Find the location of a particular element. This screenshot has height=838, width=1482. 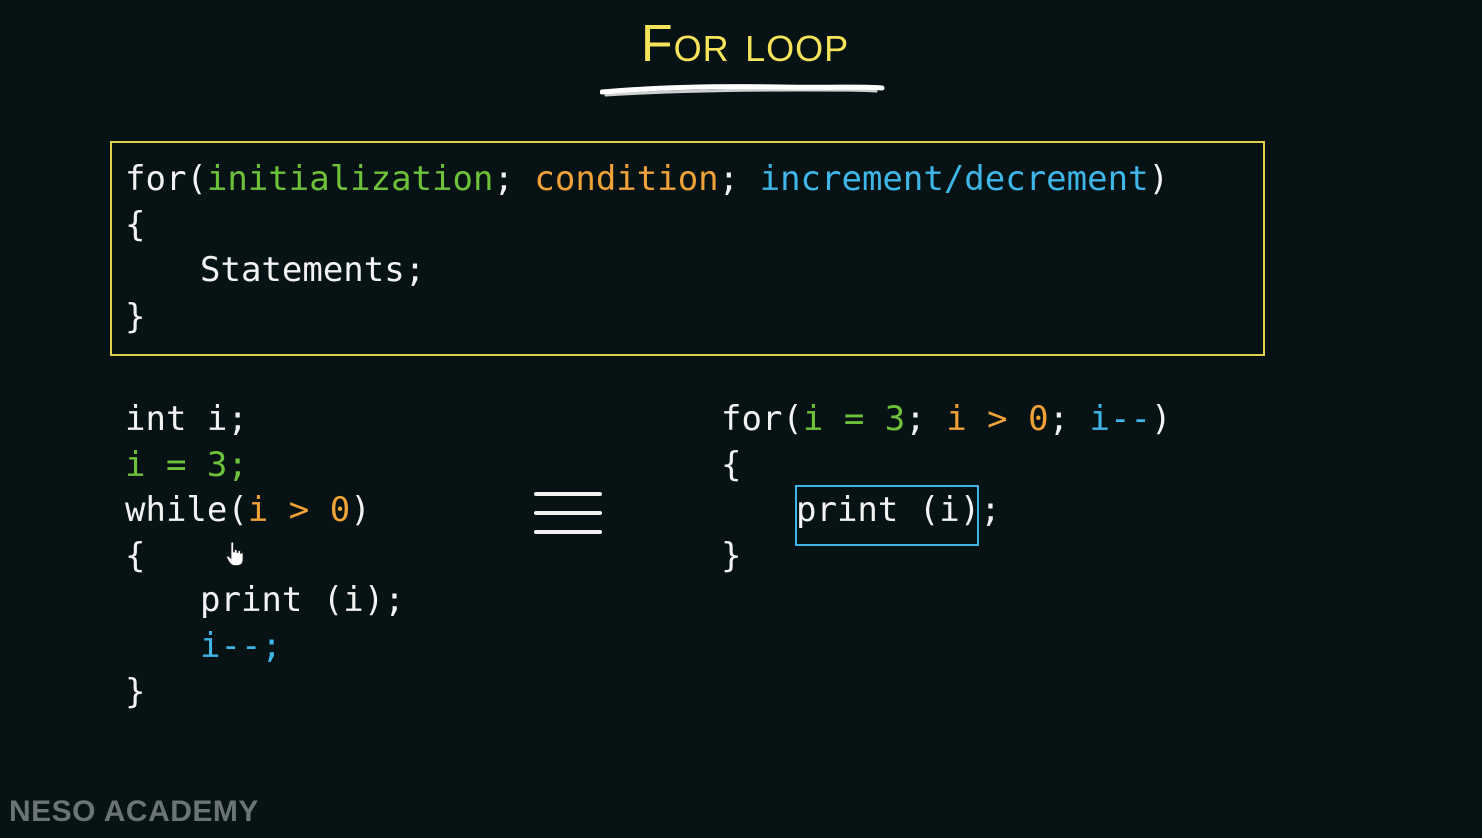

for-example-print-statement: print (i); is located at coordinates (898, 510).